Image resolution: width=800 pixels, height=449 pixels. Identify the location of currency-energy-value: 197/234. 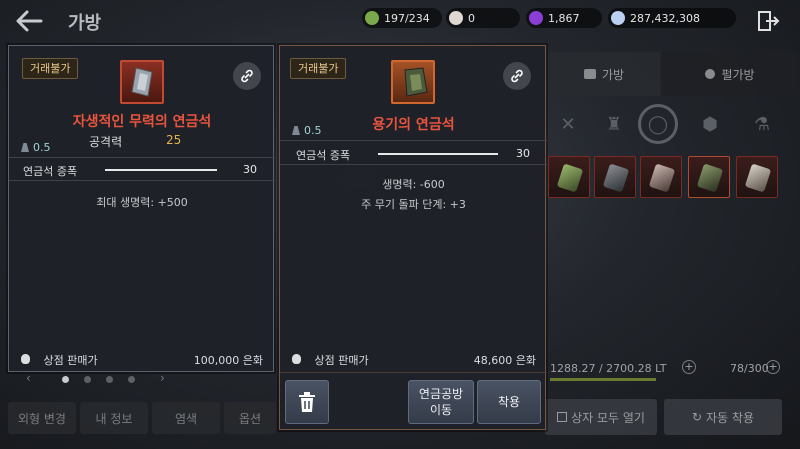
(407, 18).